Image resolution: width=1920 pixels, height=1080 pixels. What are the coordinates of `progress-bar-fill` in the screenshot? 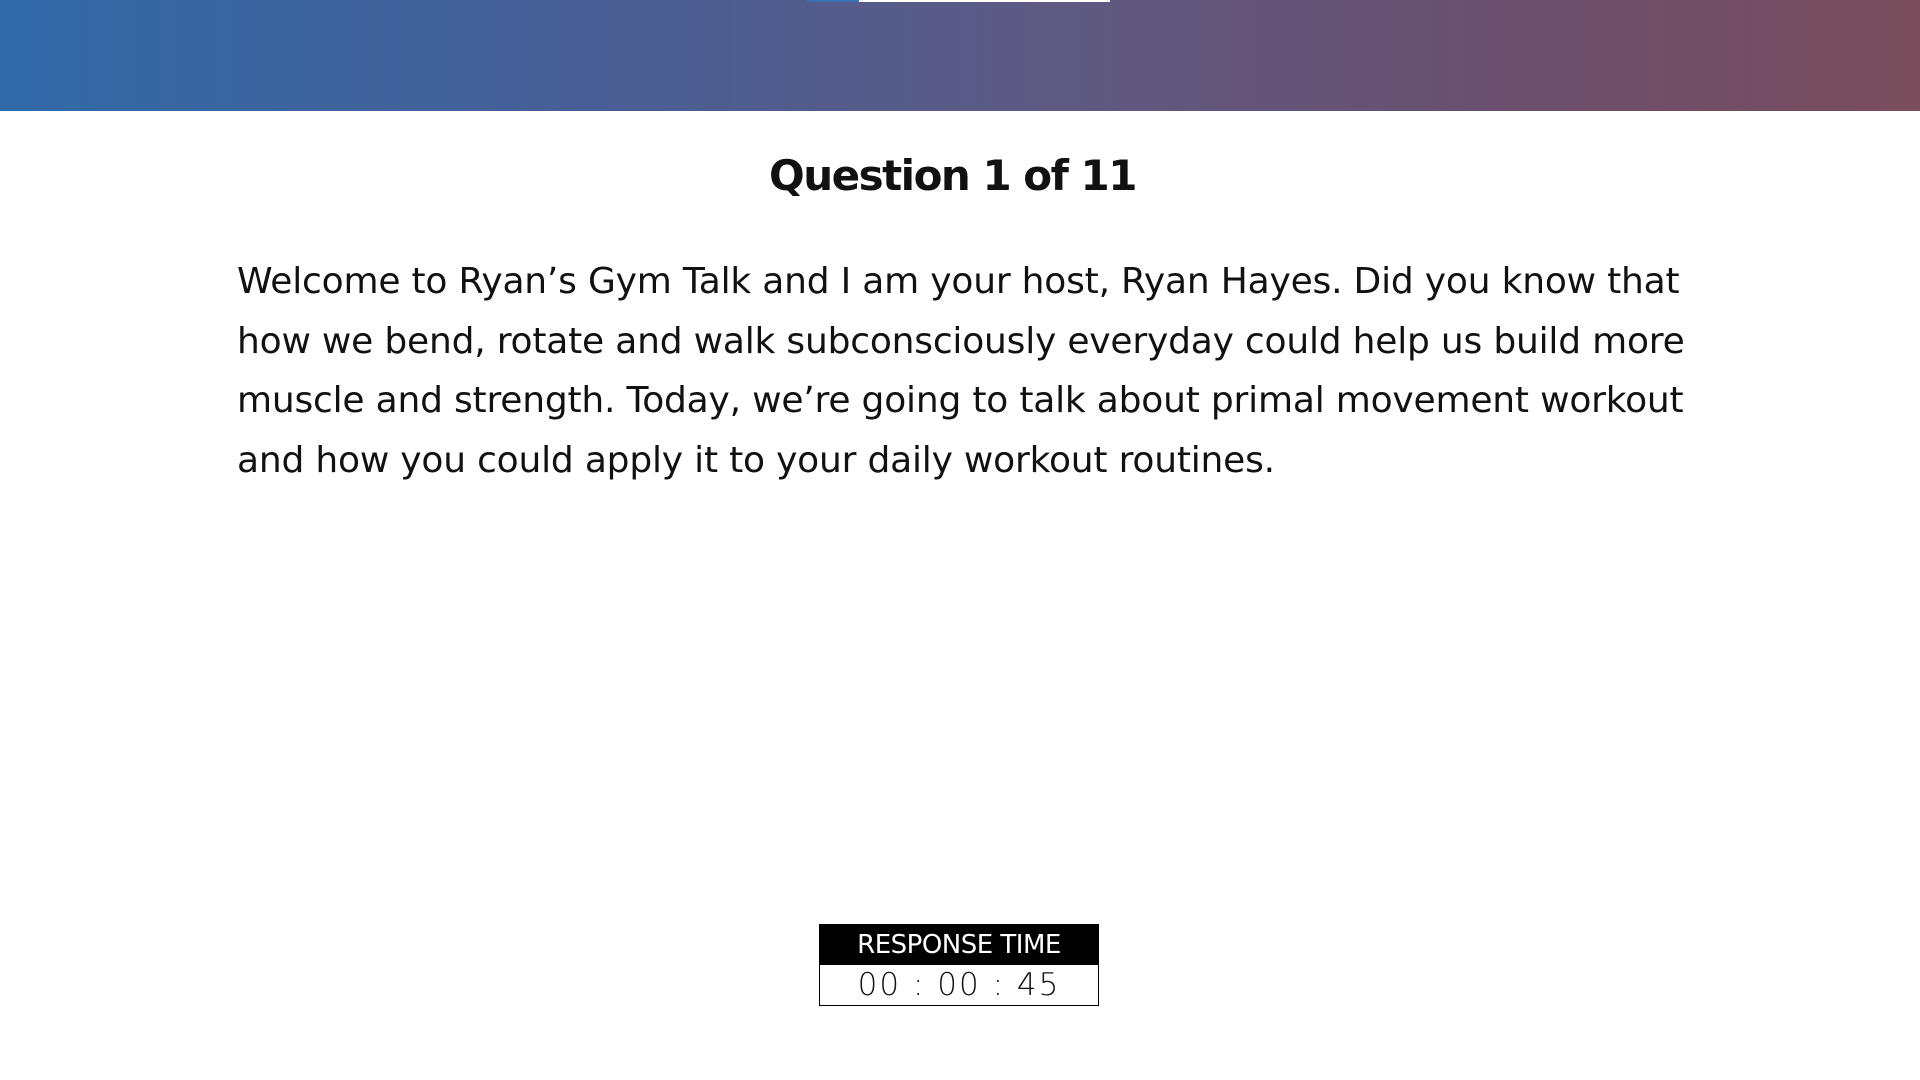 It's located at (833, 1).